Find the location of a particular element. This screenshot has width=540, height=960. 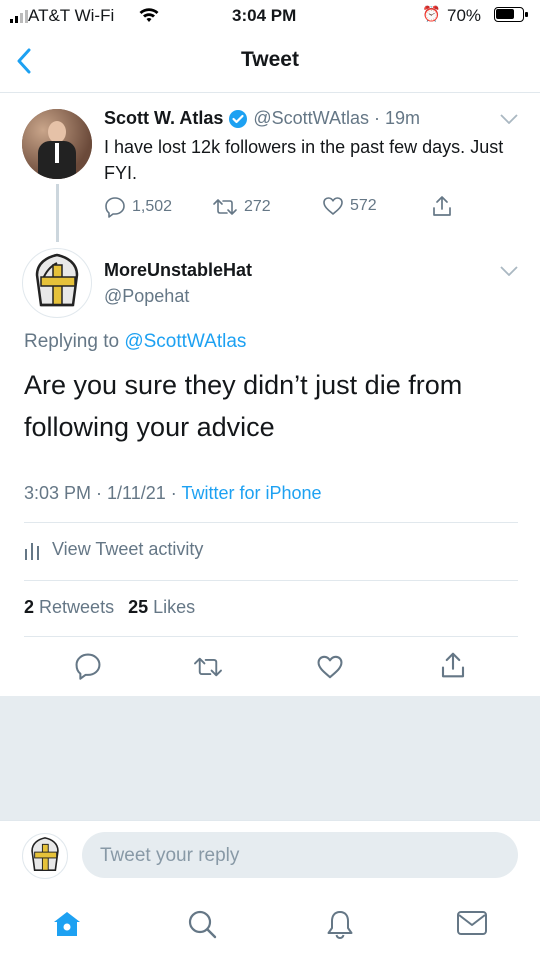

reply-bar: Tweet your reply is located at coordinates (270, 855).